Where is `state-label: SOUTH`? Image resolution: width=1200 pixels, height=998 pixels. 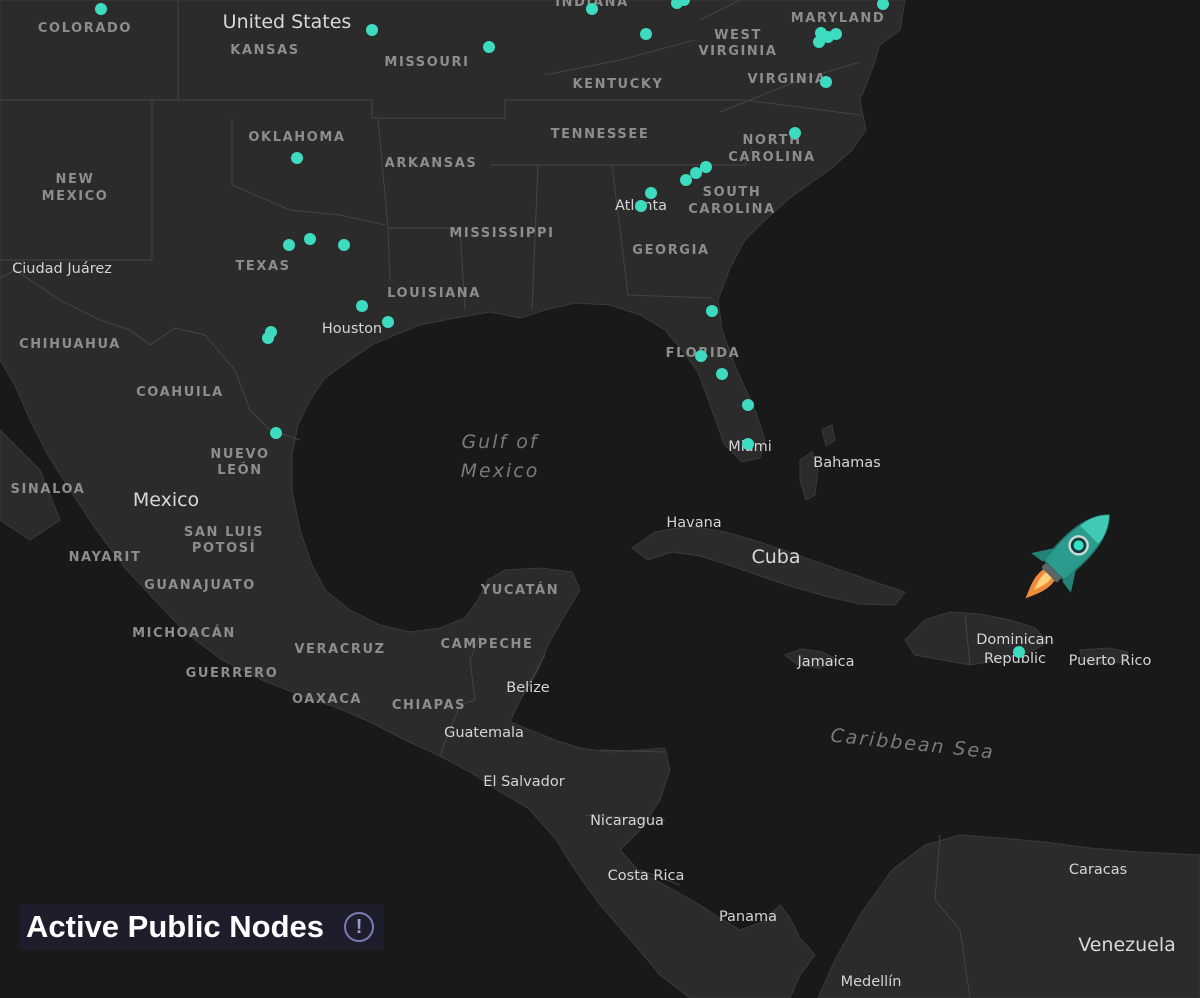 state-label: SOUTH is located at coordinates (732, 192).